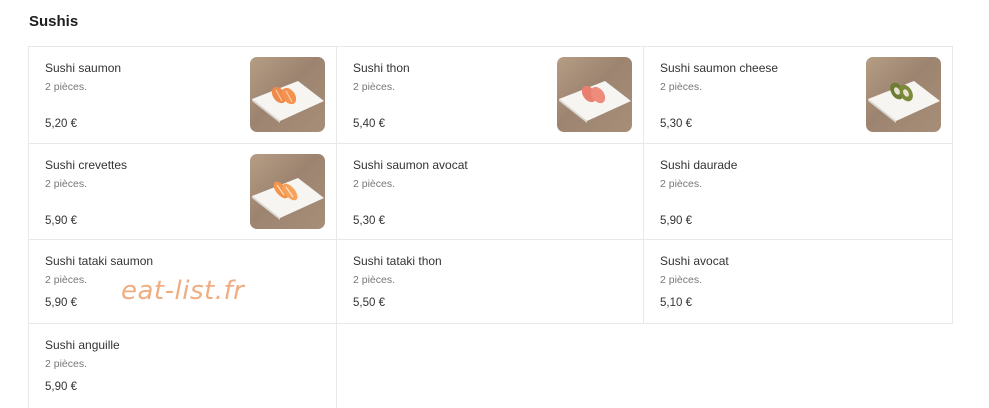 This screenshot has width=989, height=408. I want to click on item-name: Sushi crevettes, so click(86, 165).